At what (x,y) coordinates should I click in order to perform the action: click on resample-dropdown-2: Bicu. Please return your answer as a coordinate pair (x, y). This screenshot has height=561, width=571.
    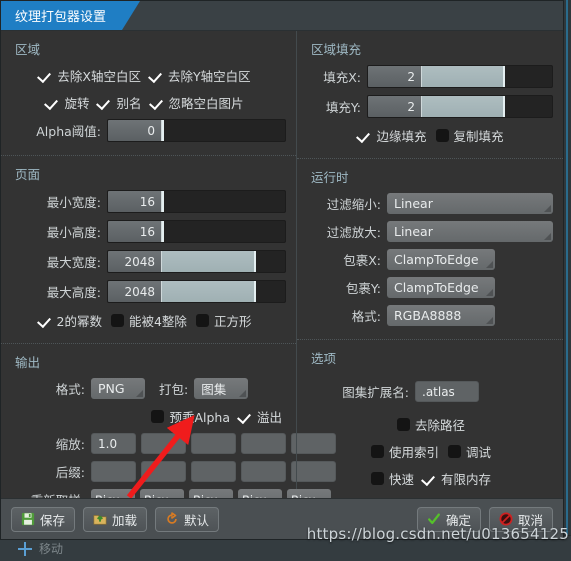
    Looking at the image, I should click on (211, 493).